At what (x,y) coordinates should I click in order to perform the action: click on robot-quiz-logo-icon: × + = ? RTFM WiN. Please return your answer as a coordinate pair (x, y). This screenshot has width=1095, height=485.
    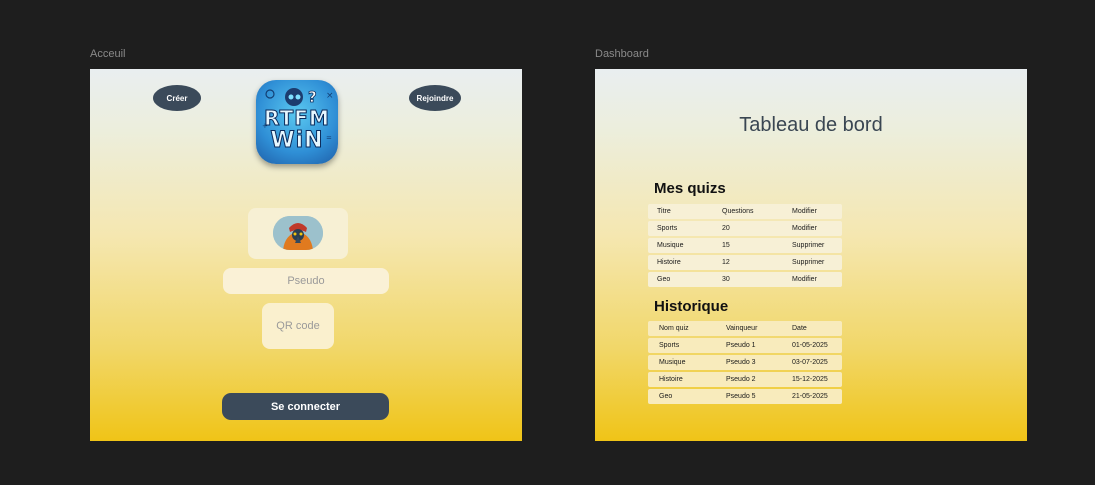
    Looking at the image, I should click on (297, 122).